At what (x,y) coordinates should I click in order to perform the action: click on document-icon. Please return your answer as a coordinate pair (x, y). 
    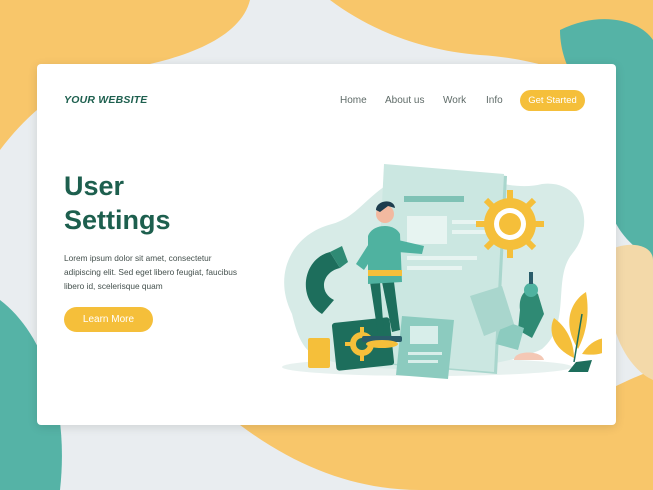
    Looking at the image, I should click on (425, 347).